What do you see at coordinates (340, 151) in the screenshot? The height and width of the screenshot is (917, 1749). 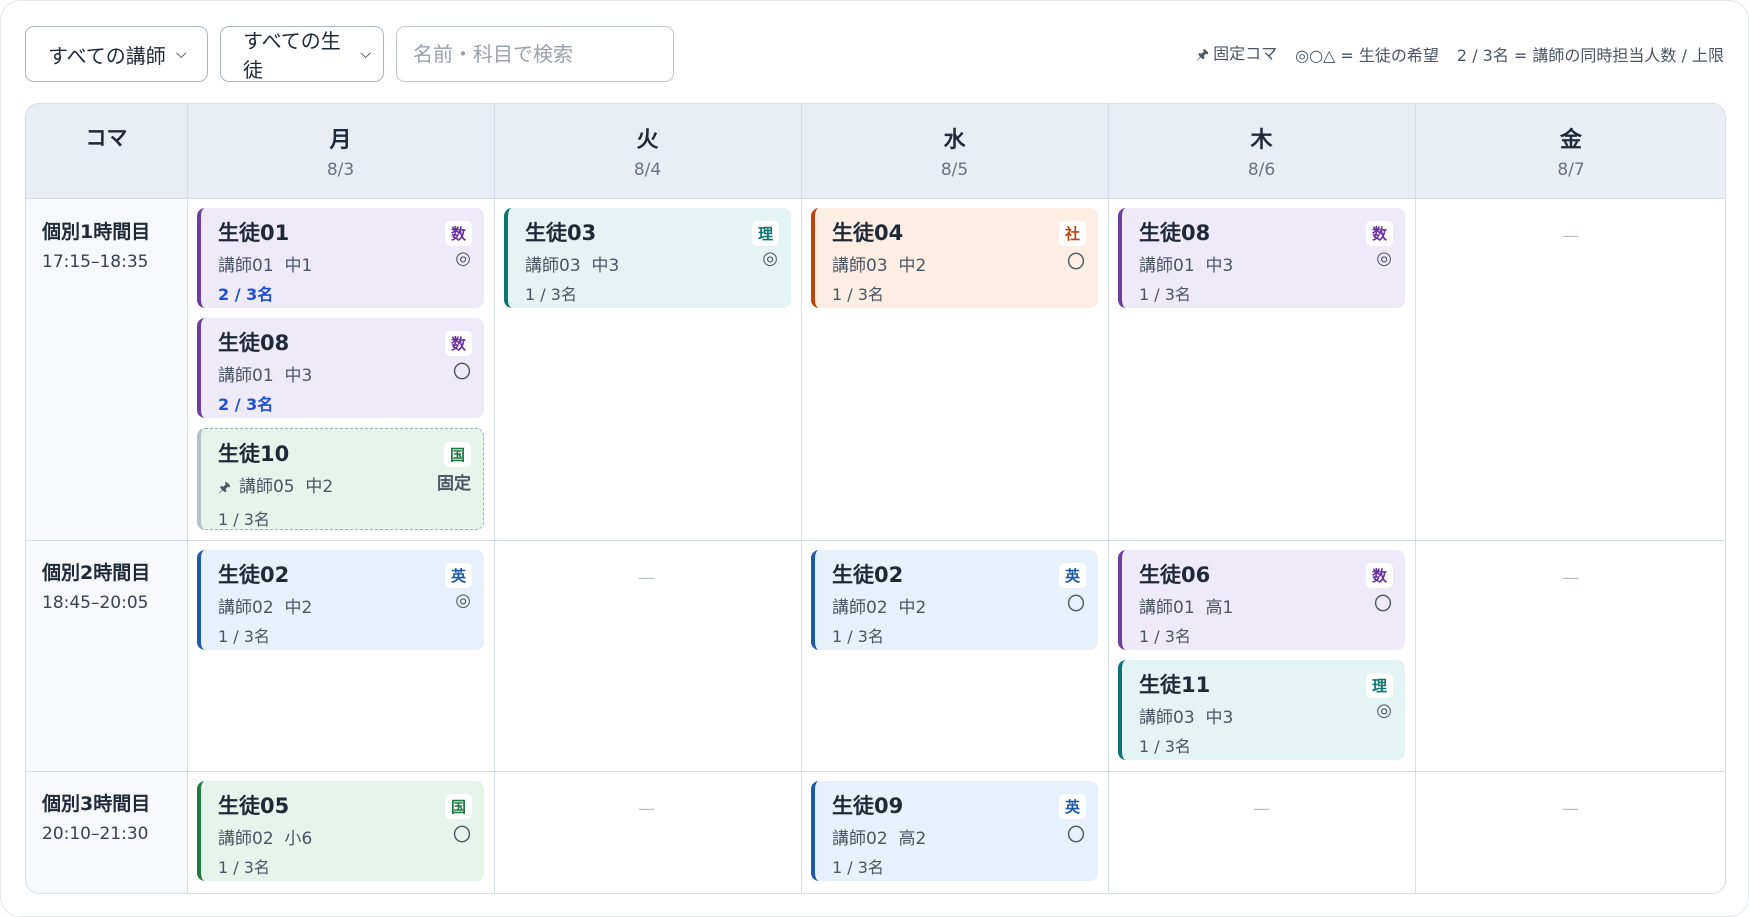 I see `day-header-mon: 月 8/3` at bounding box center [340, 151].